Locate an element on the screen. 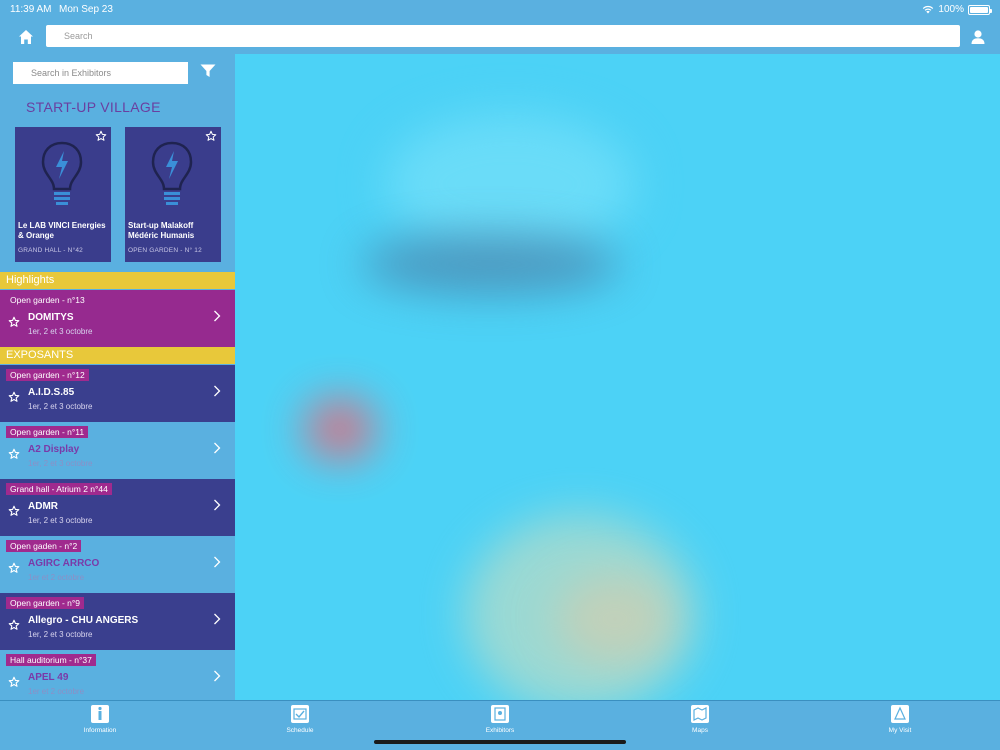  user-button is located at coordinates (978, 37).